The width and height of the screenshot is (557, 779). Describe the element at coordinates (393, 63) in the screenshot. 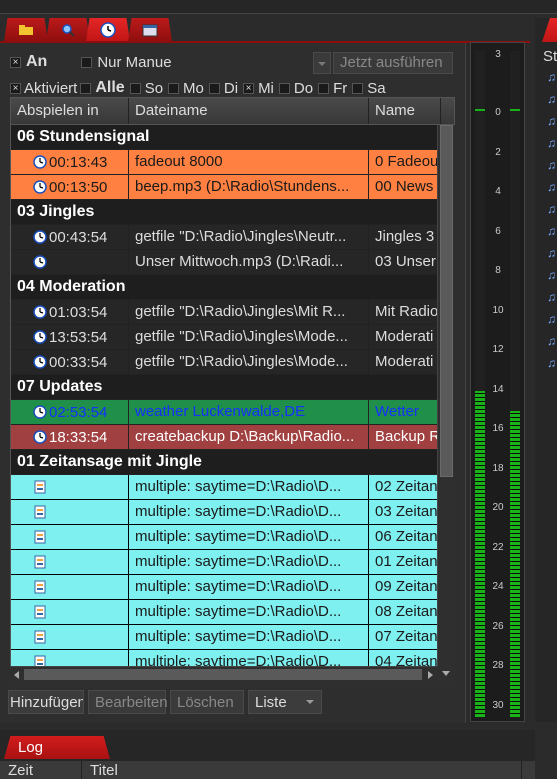

I see `run-now-button: Jetzt ausführen` at that location.